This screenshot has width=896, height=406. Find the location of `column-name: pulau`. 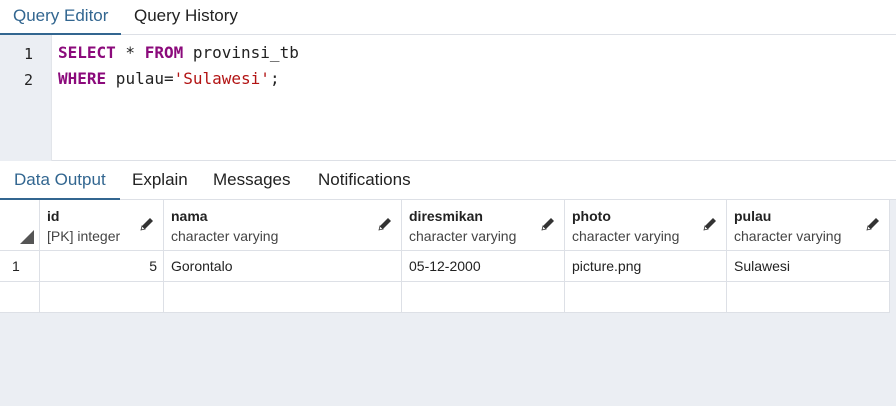

column-name: pulau is located at coordinates (753, 216).